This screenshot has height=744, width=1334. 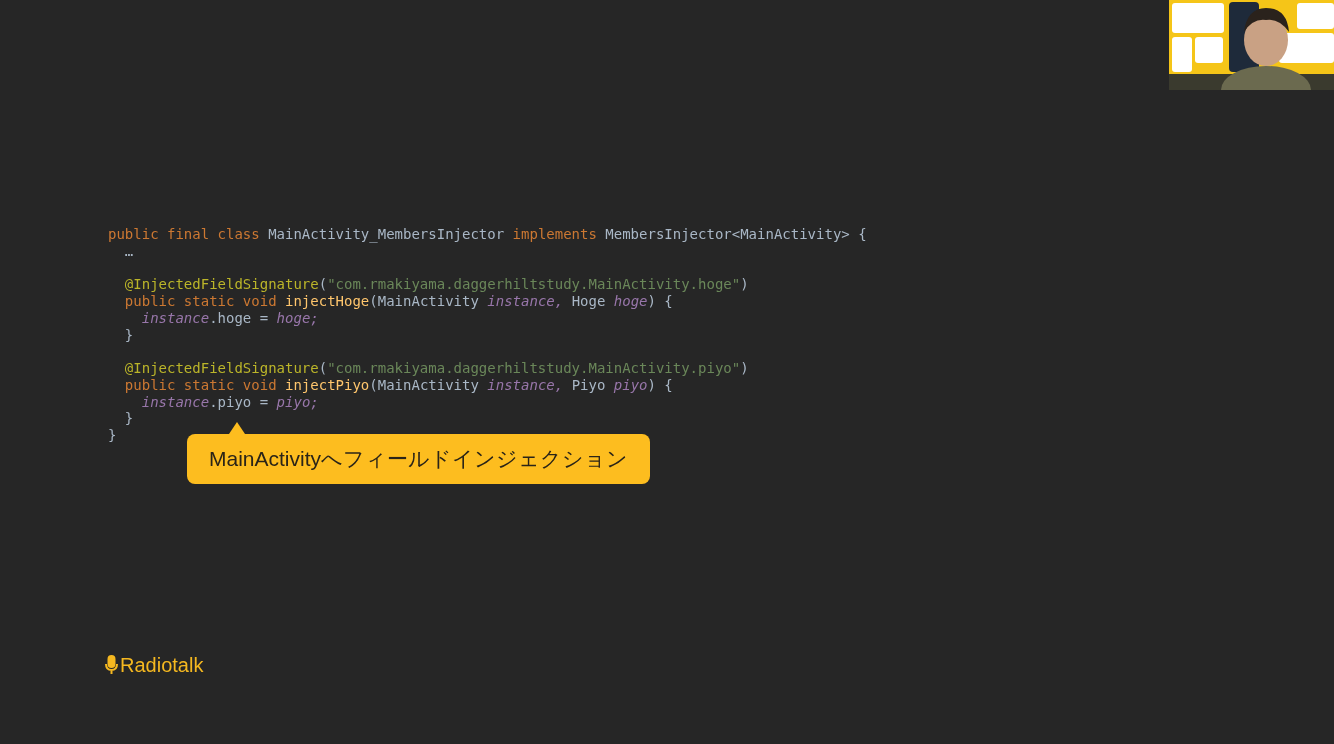 What do you see at coordinates (398, 385) in the screenshot?
I see `code-line: public static void injectPiyo(MainActivity instance, Piyo piyo) {` at bounding box center [398, 385].